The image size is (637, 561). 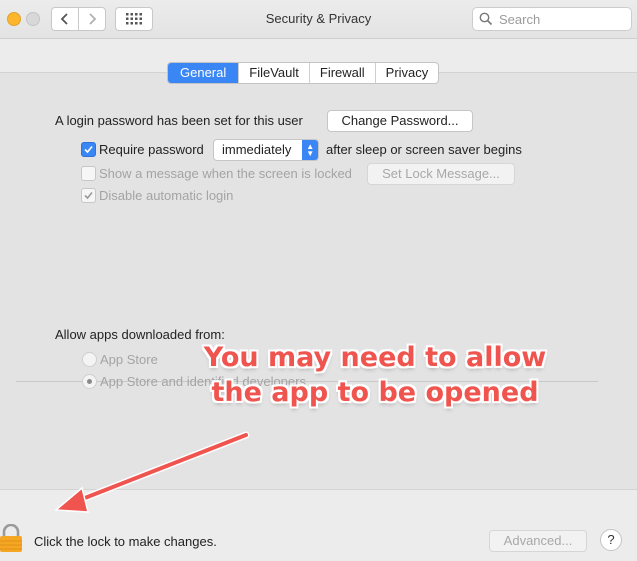 I want to click on require-password-select: immediately ▲ ▼, so click(x=266, y=150).